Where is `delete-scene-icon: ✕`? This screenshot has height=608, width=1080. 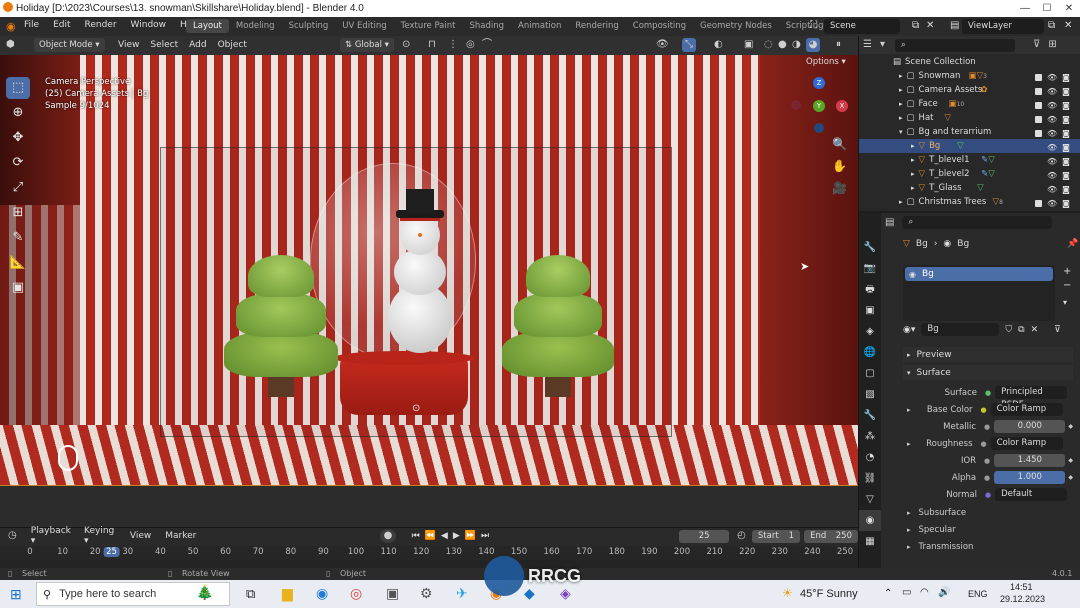
delete-scene-icon: ✕ is located at coordinates (930, 25).